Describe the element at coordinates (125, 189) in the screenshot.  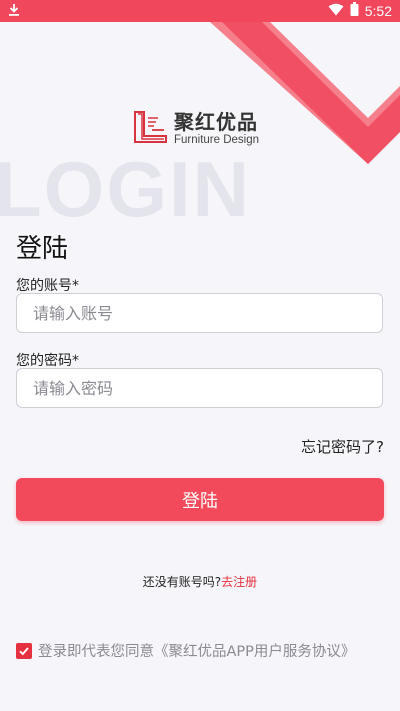
I see `login-watermark: LOGIN` at that location.